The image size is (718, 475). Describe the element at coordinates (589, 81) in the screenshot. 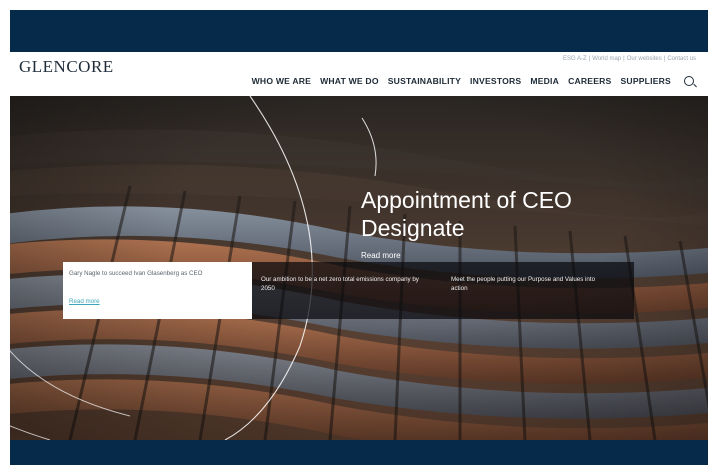

I see `nav-careers: CAREERS` at that location.